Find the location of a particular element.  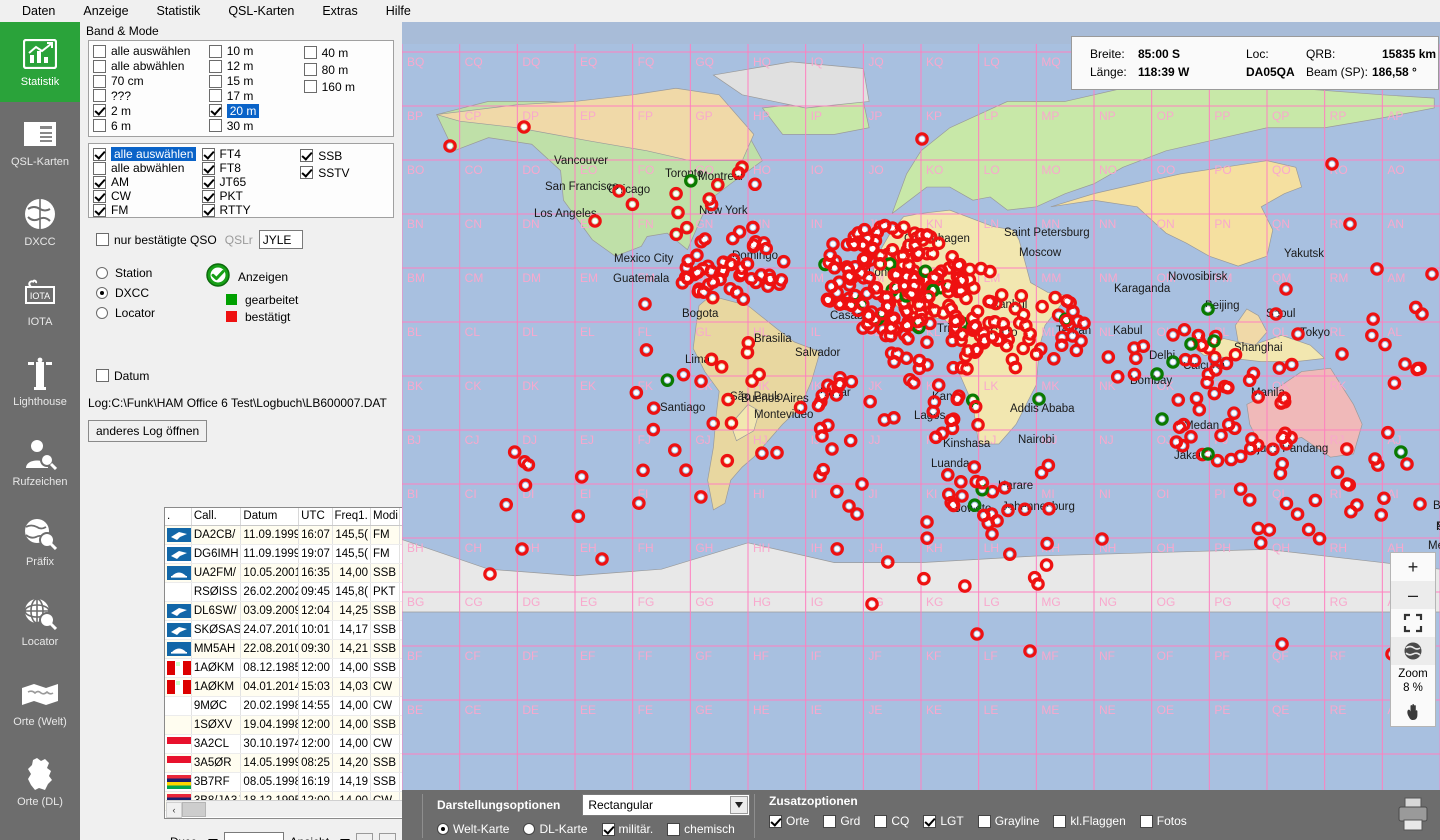

th-utc: UTC is located at coordinates (315, 517).